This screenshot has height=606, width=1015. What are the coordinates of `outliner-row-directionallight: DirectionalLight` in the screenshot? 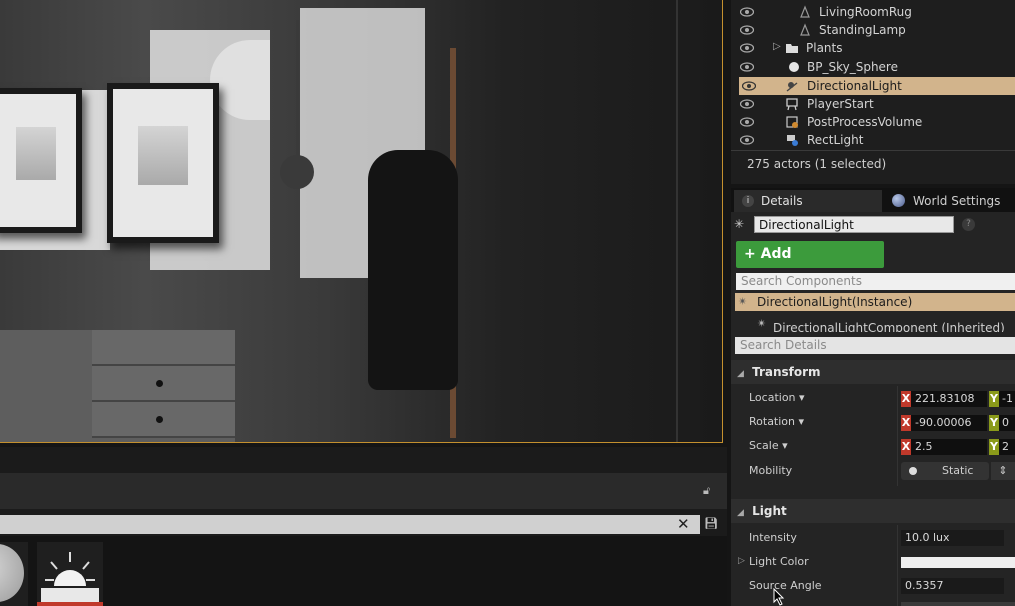 It's located at (877, 86).